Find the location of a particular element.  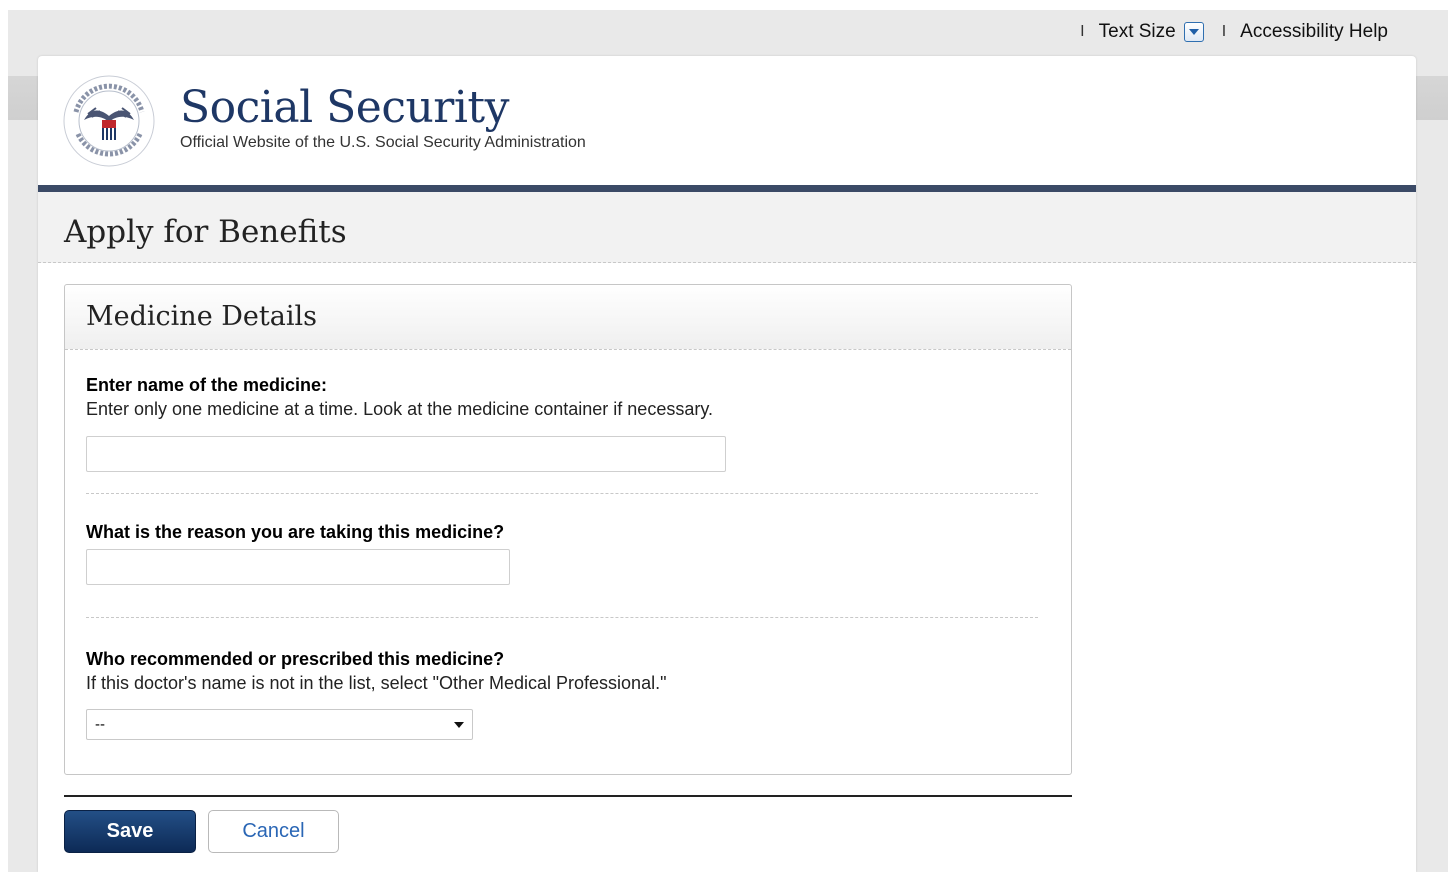

header-band-right is located at coordinates (1432, 98).